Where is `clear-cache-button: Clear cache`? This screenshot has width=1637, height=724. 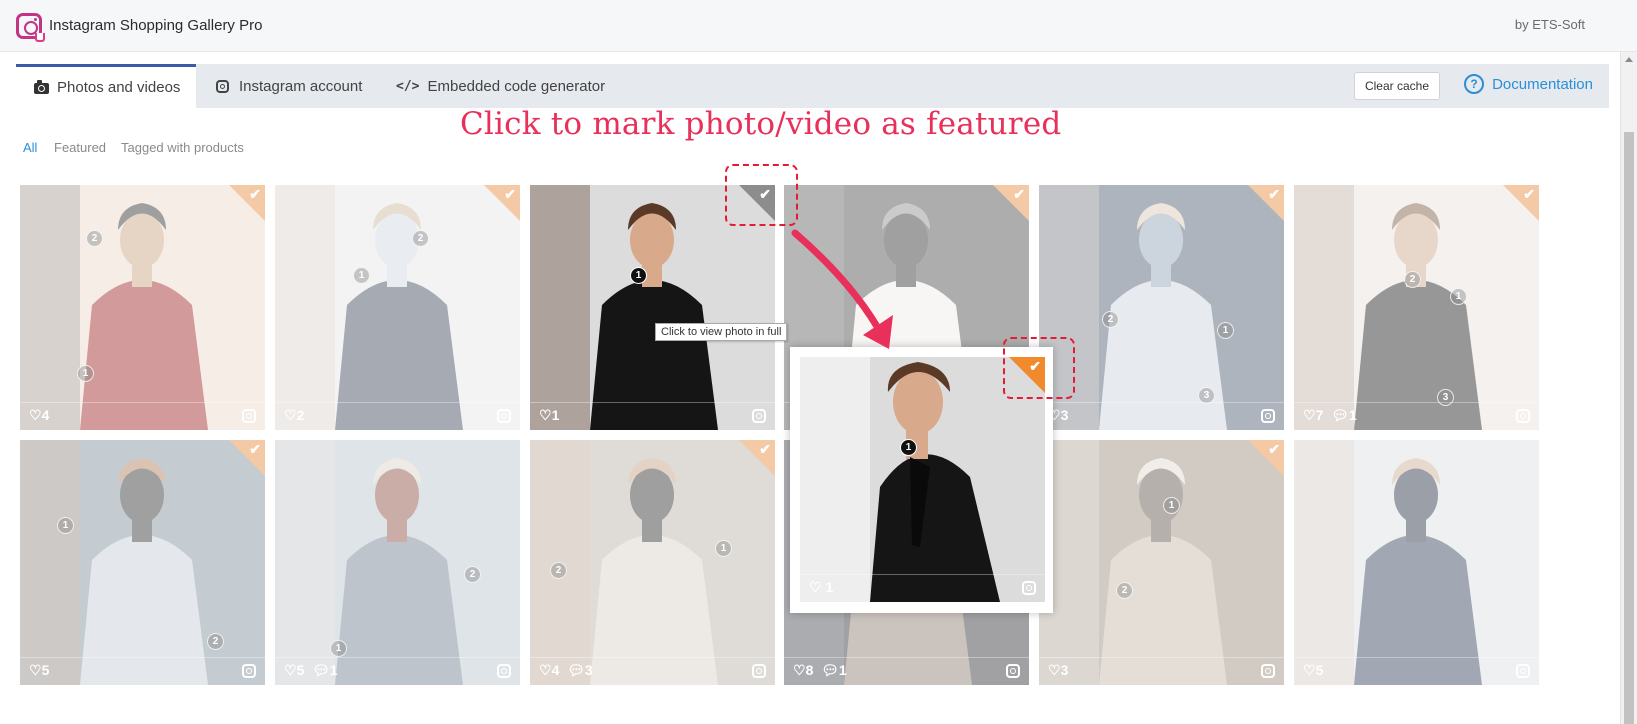
clear-cache-button: Clear cache is located at coordinates (1396, 86).